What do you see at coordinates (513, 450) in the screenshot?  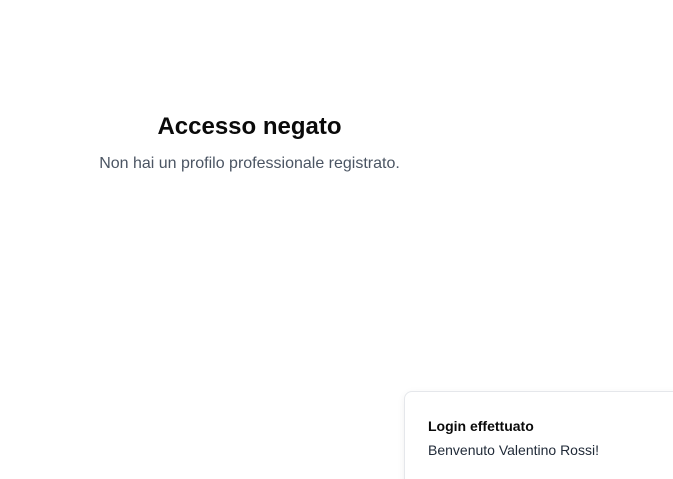 I see `toast-description: Benvenuto Valentino Rossi!` at bounding box center [513, 450].